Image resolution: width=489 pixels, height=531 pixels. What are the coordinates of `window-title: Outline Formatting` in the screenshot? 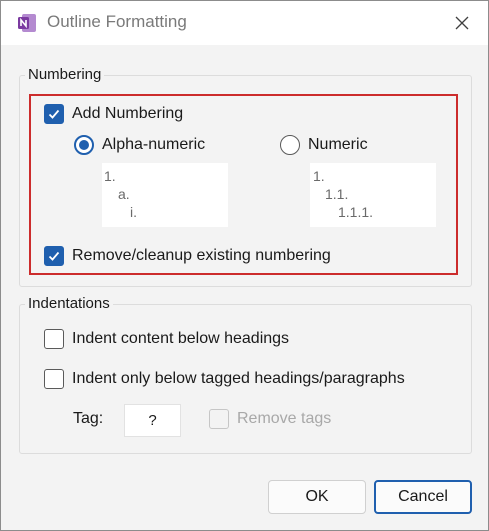 It's located at (117, 21).